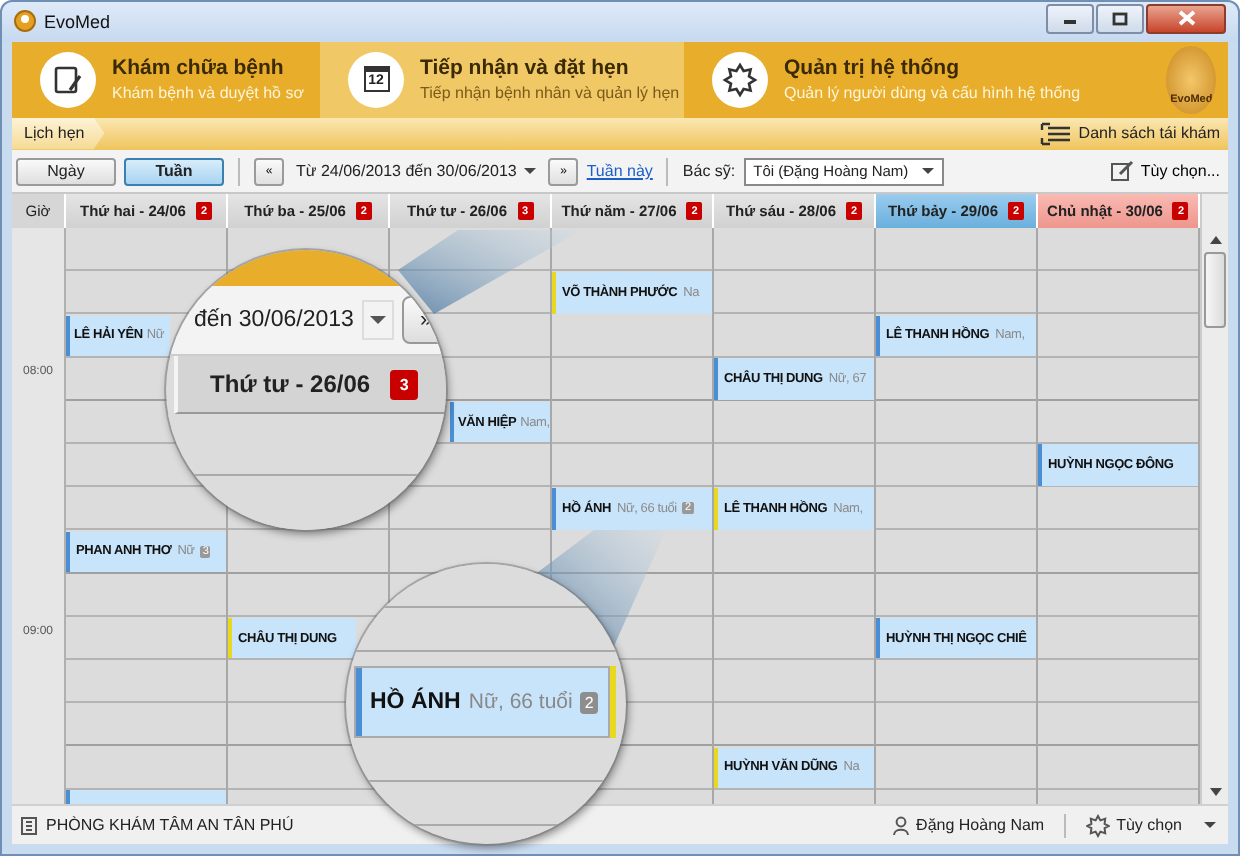 Image resolution: width=1240 pixels, height=856 pixels. Describe the element at coordinates (589, 702) in the screenshot. I see `count-badge: 2` at that location.